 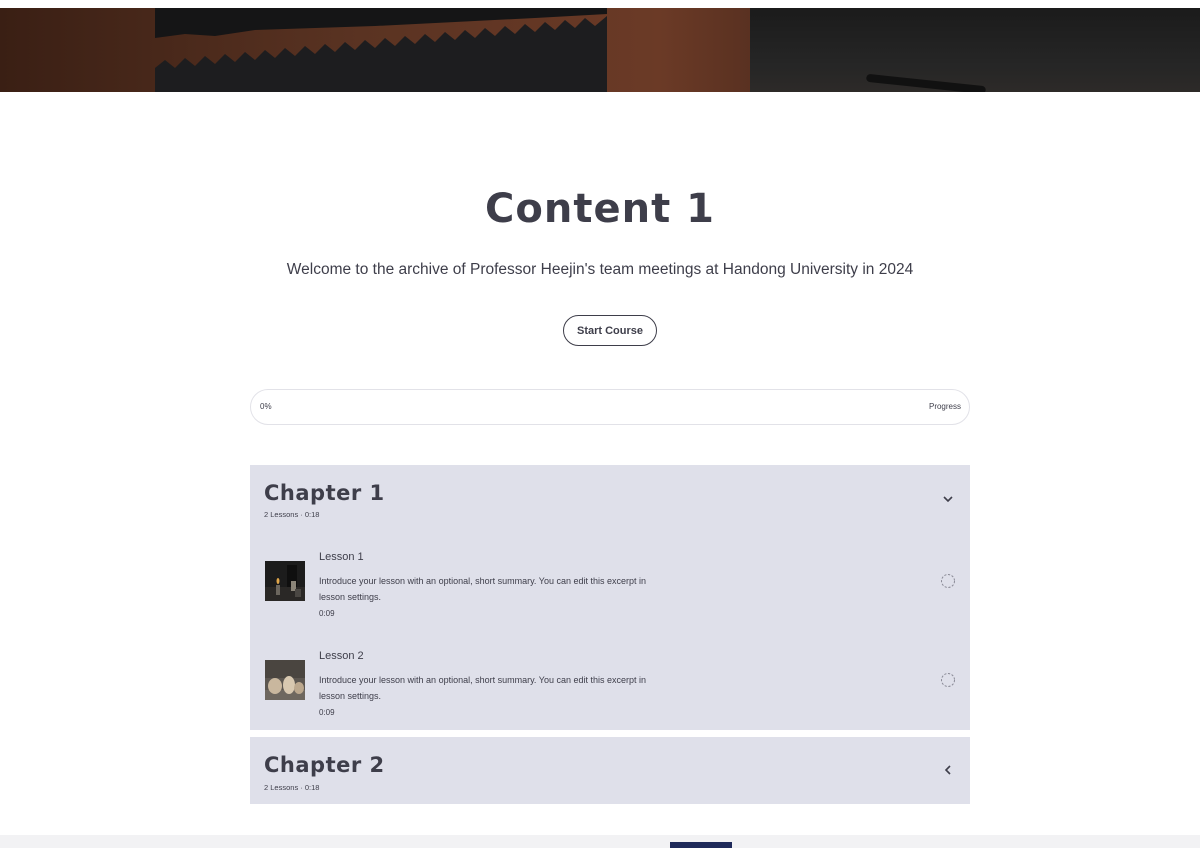 I want to click on acoustic-foam-shape, so click(x=381, y=50).